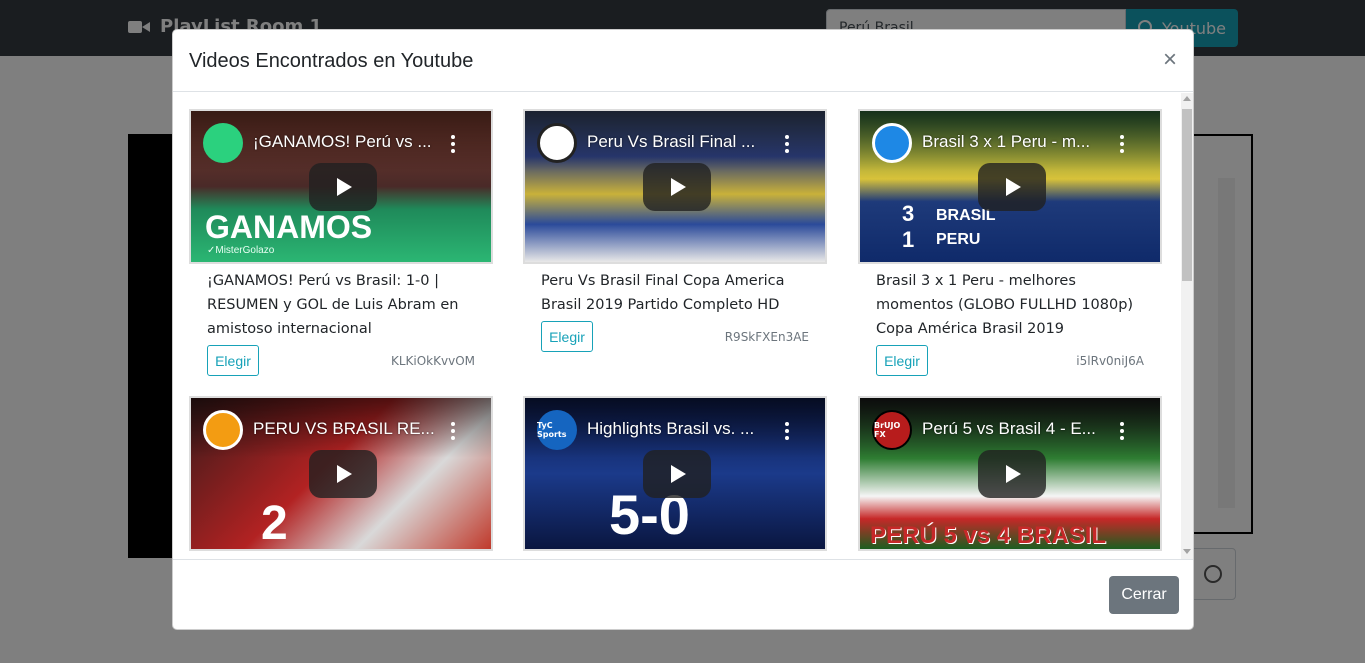 The height and width of the screenshot is (663, 1365). Describe the element at coordinates (1187, 98) in the screenshot. I see `scroll-up-arrow-icon` at that location.